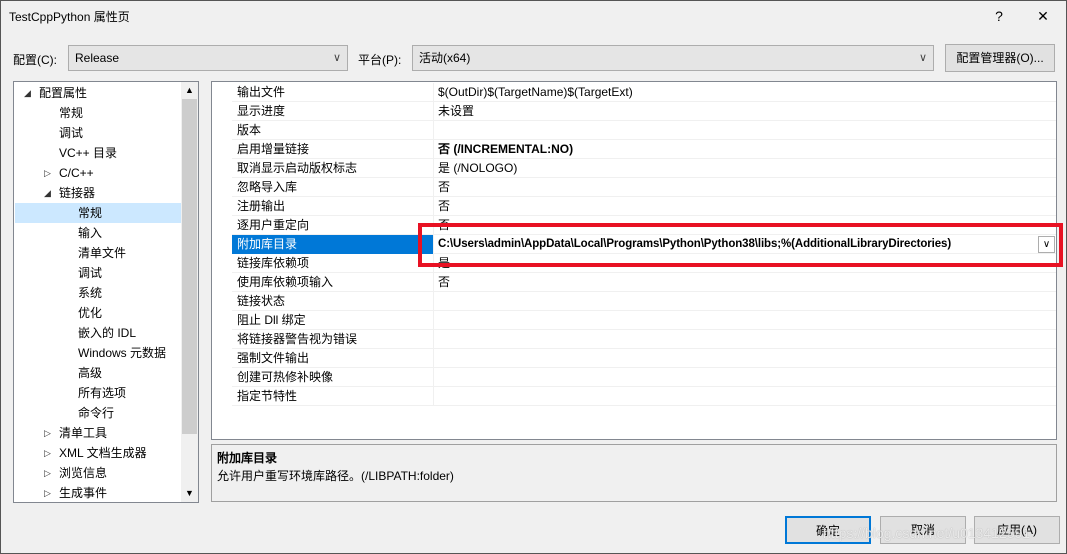 This screenshot has height=554, width=1067. I want to click on property-row: 注册输出否, so click(644, 206).